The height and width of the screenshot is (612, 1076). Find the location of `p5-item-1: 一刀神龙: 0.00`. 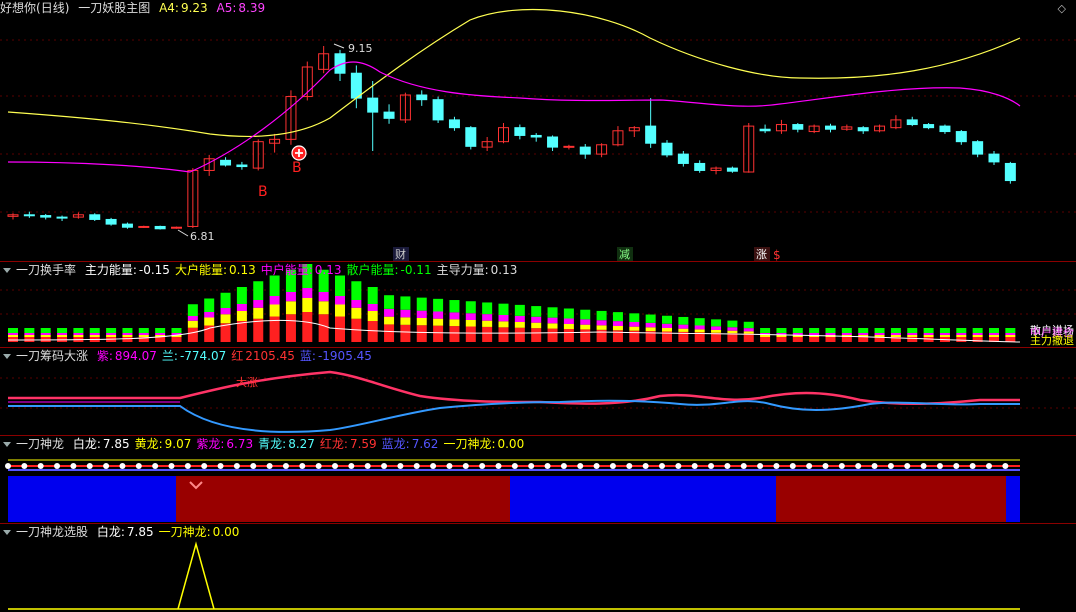

p5-item-1: 一刀神龙: 0.00 is located at coordinates (199, 532).